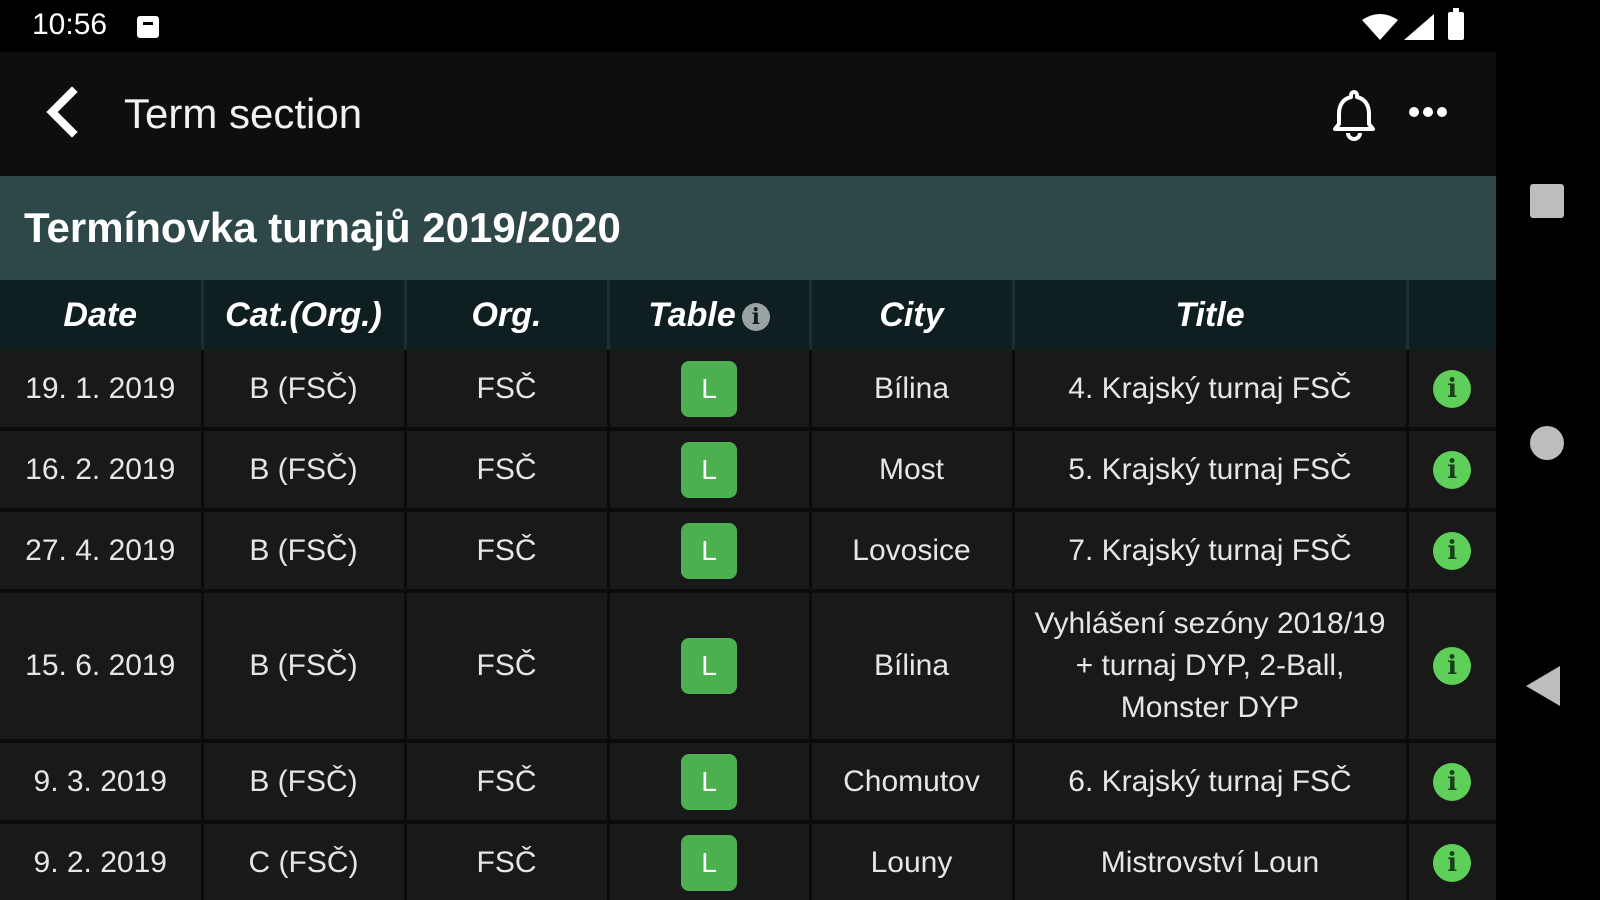  I want to click on cell-title: 4. Krajský turnaj FSČ, so click(1211, 390).